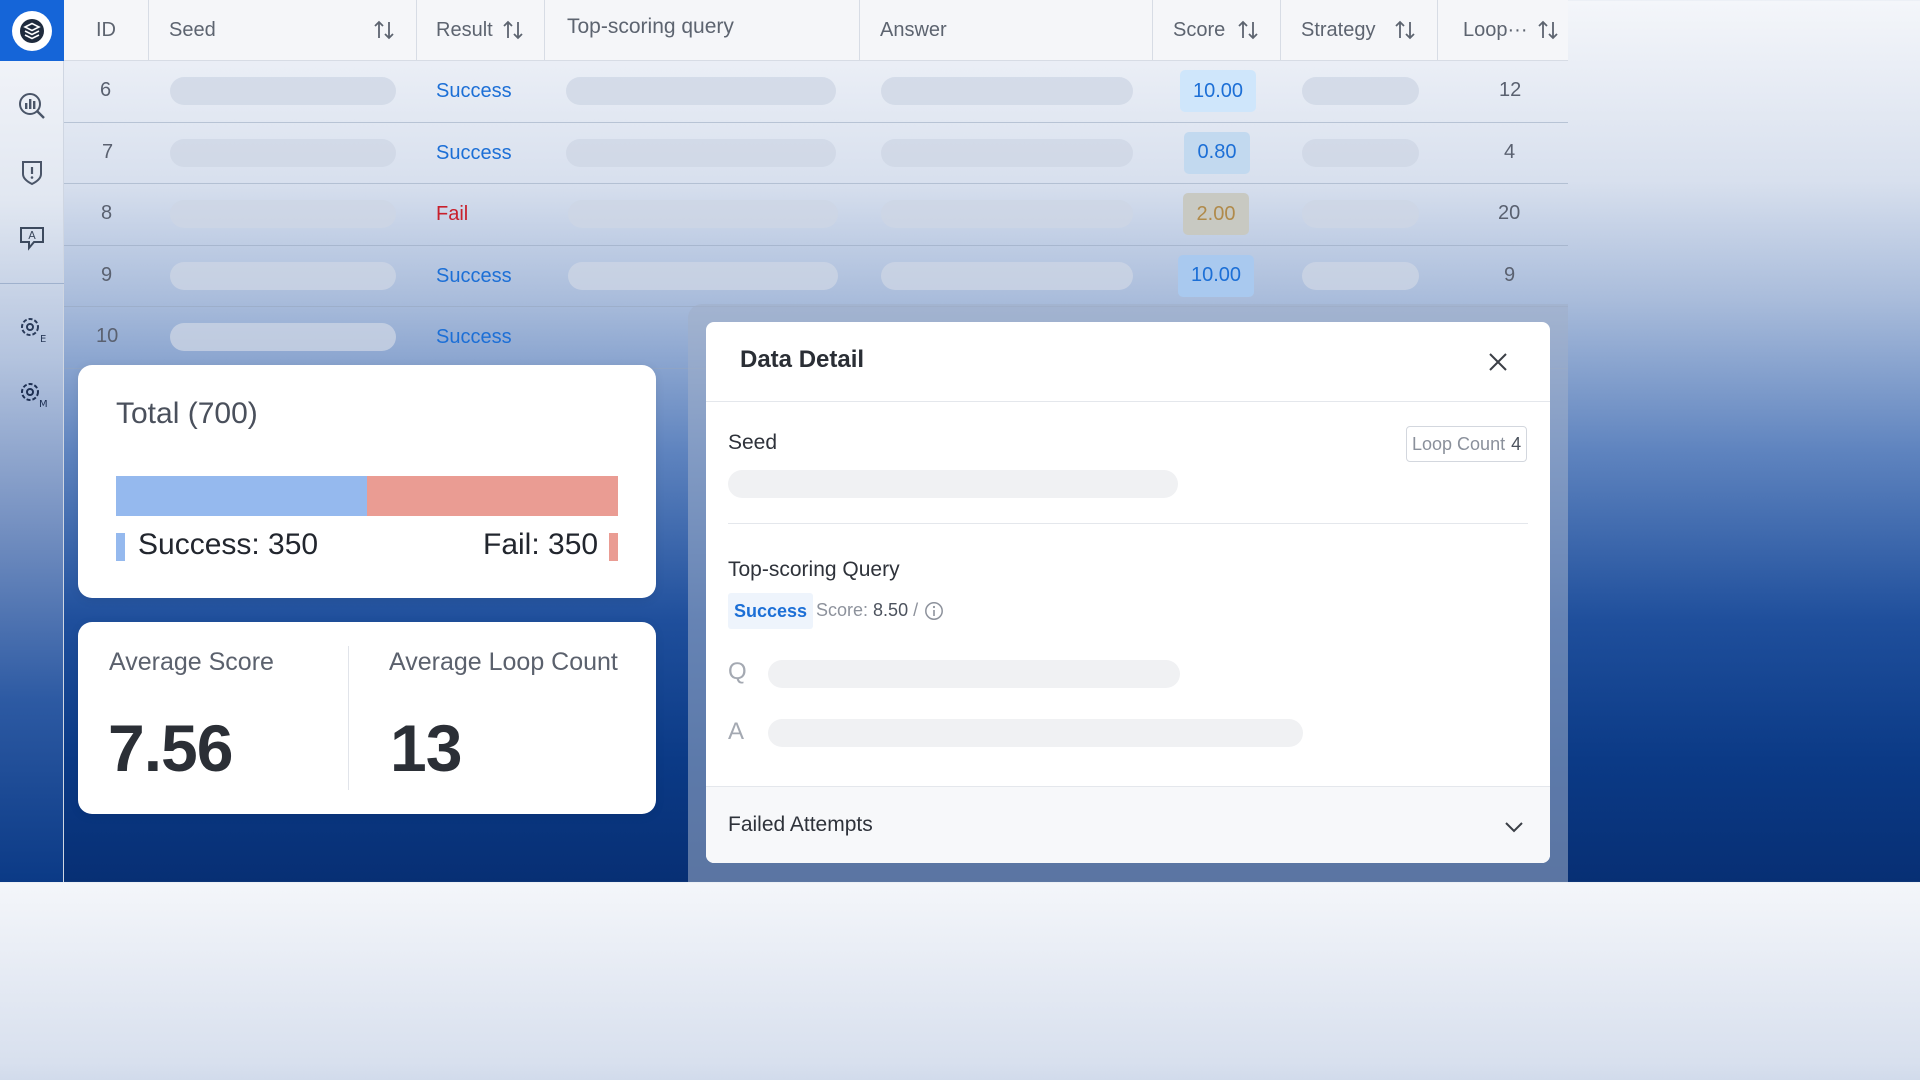 This screenshot has height=1080, width=1920. What do you see at coordinates (1128, 401) in the screenshot?
I see `panel-header-divider` at bounding box center [1128, 401].